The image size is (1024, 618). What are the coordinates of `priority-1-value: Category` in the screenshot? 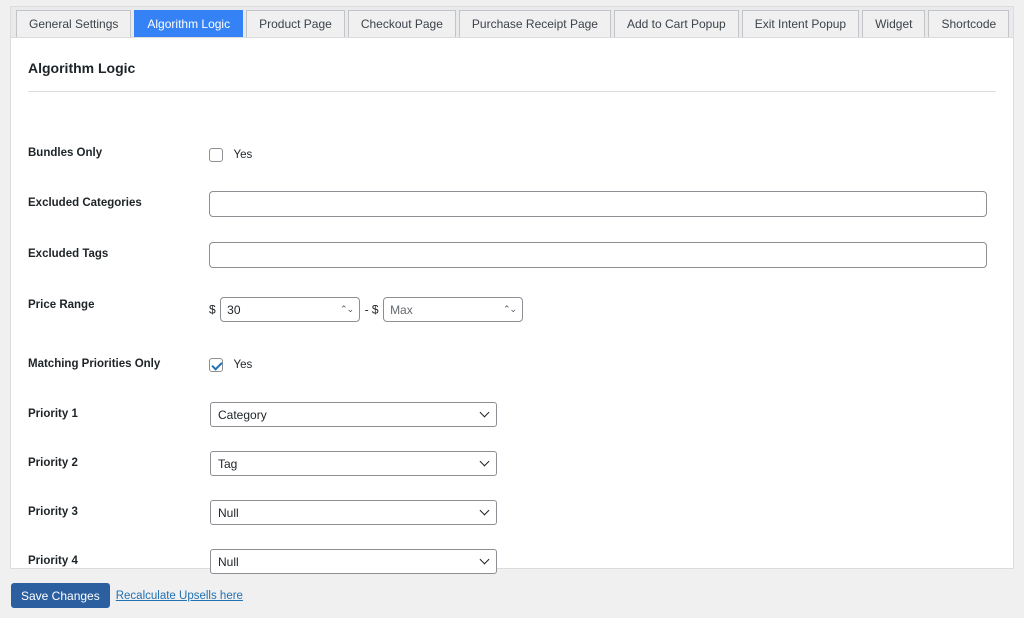 It's located at (242, 414).